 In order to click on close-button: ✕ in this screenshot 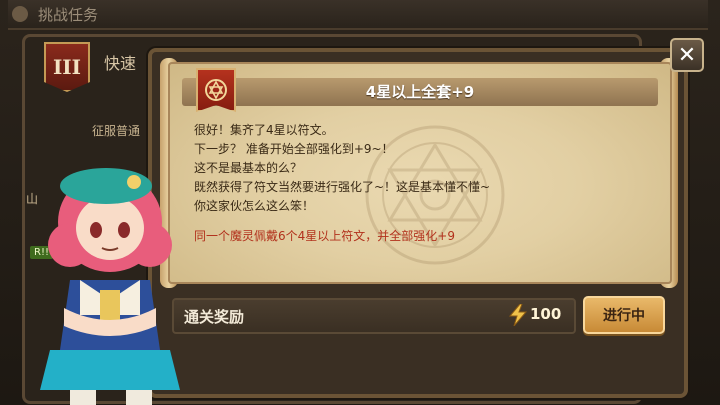, I will do `click(687, 55)`.